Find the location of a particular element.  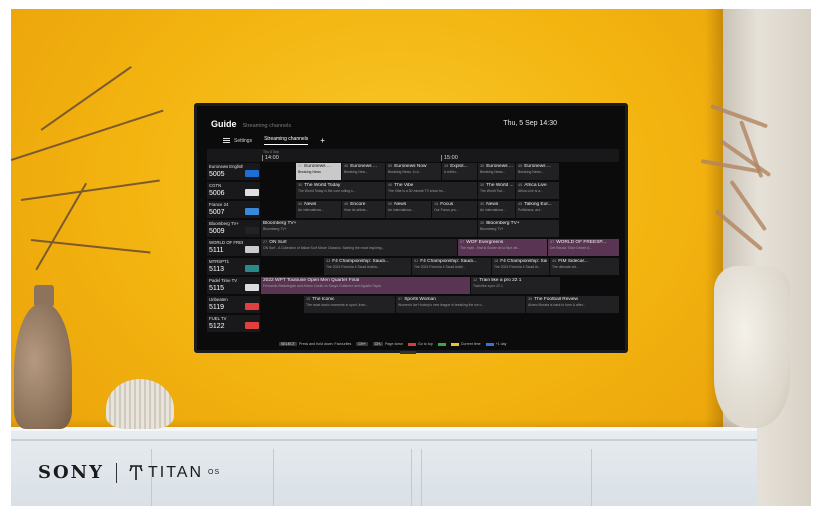

legend-item: +1 day is located at coordinates (495, 344).